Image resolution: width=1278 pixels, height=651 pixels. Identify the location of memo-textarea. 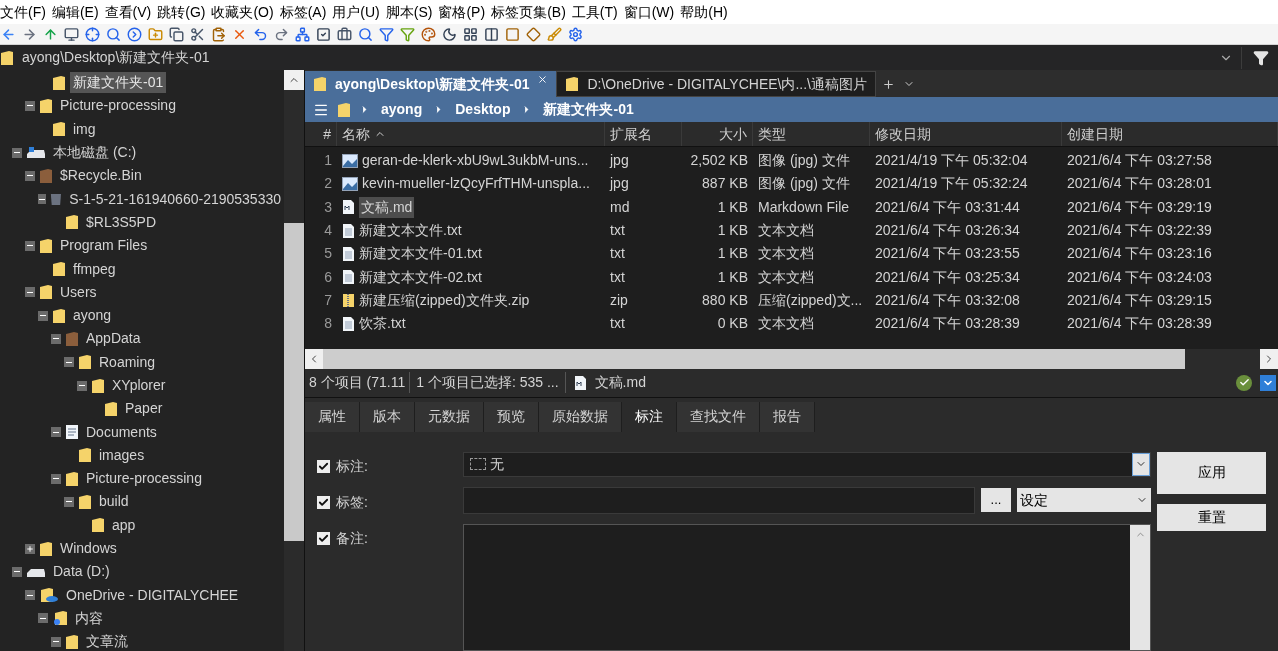
(807, 587).